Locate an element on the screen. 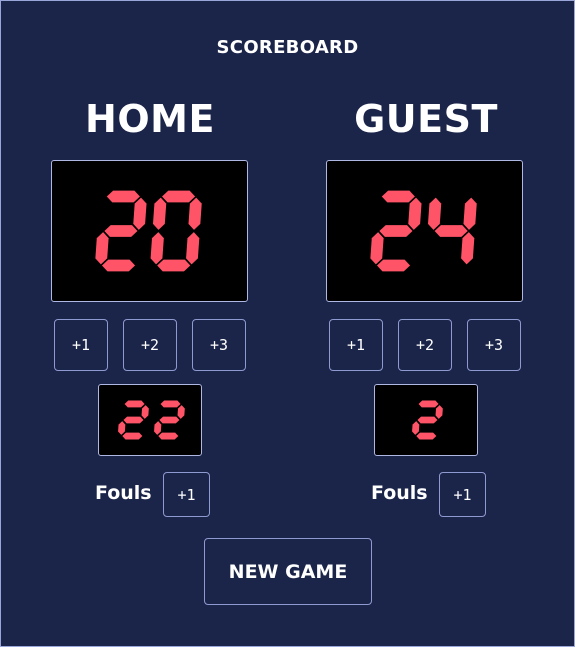 The image size is (575, 647). home-score-display is located at coordinates (149, 231).